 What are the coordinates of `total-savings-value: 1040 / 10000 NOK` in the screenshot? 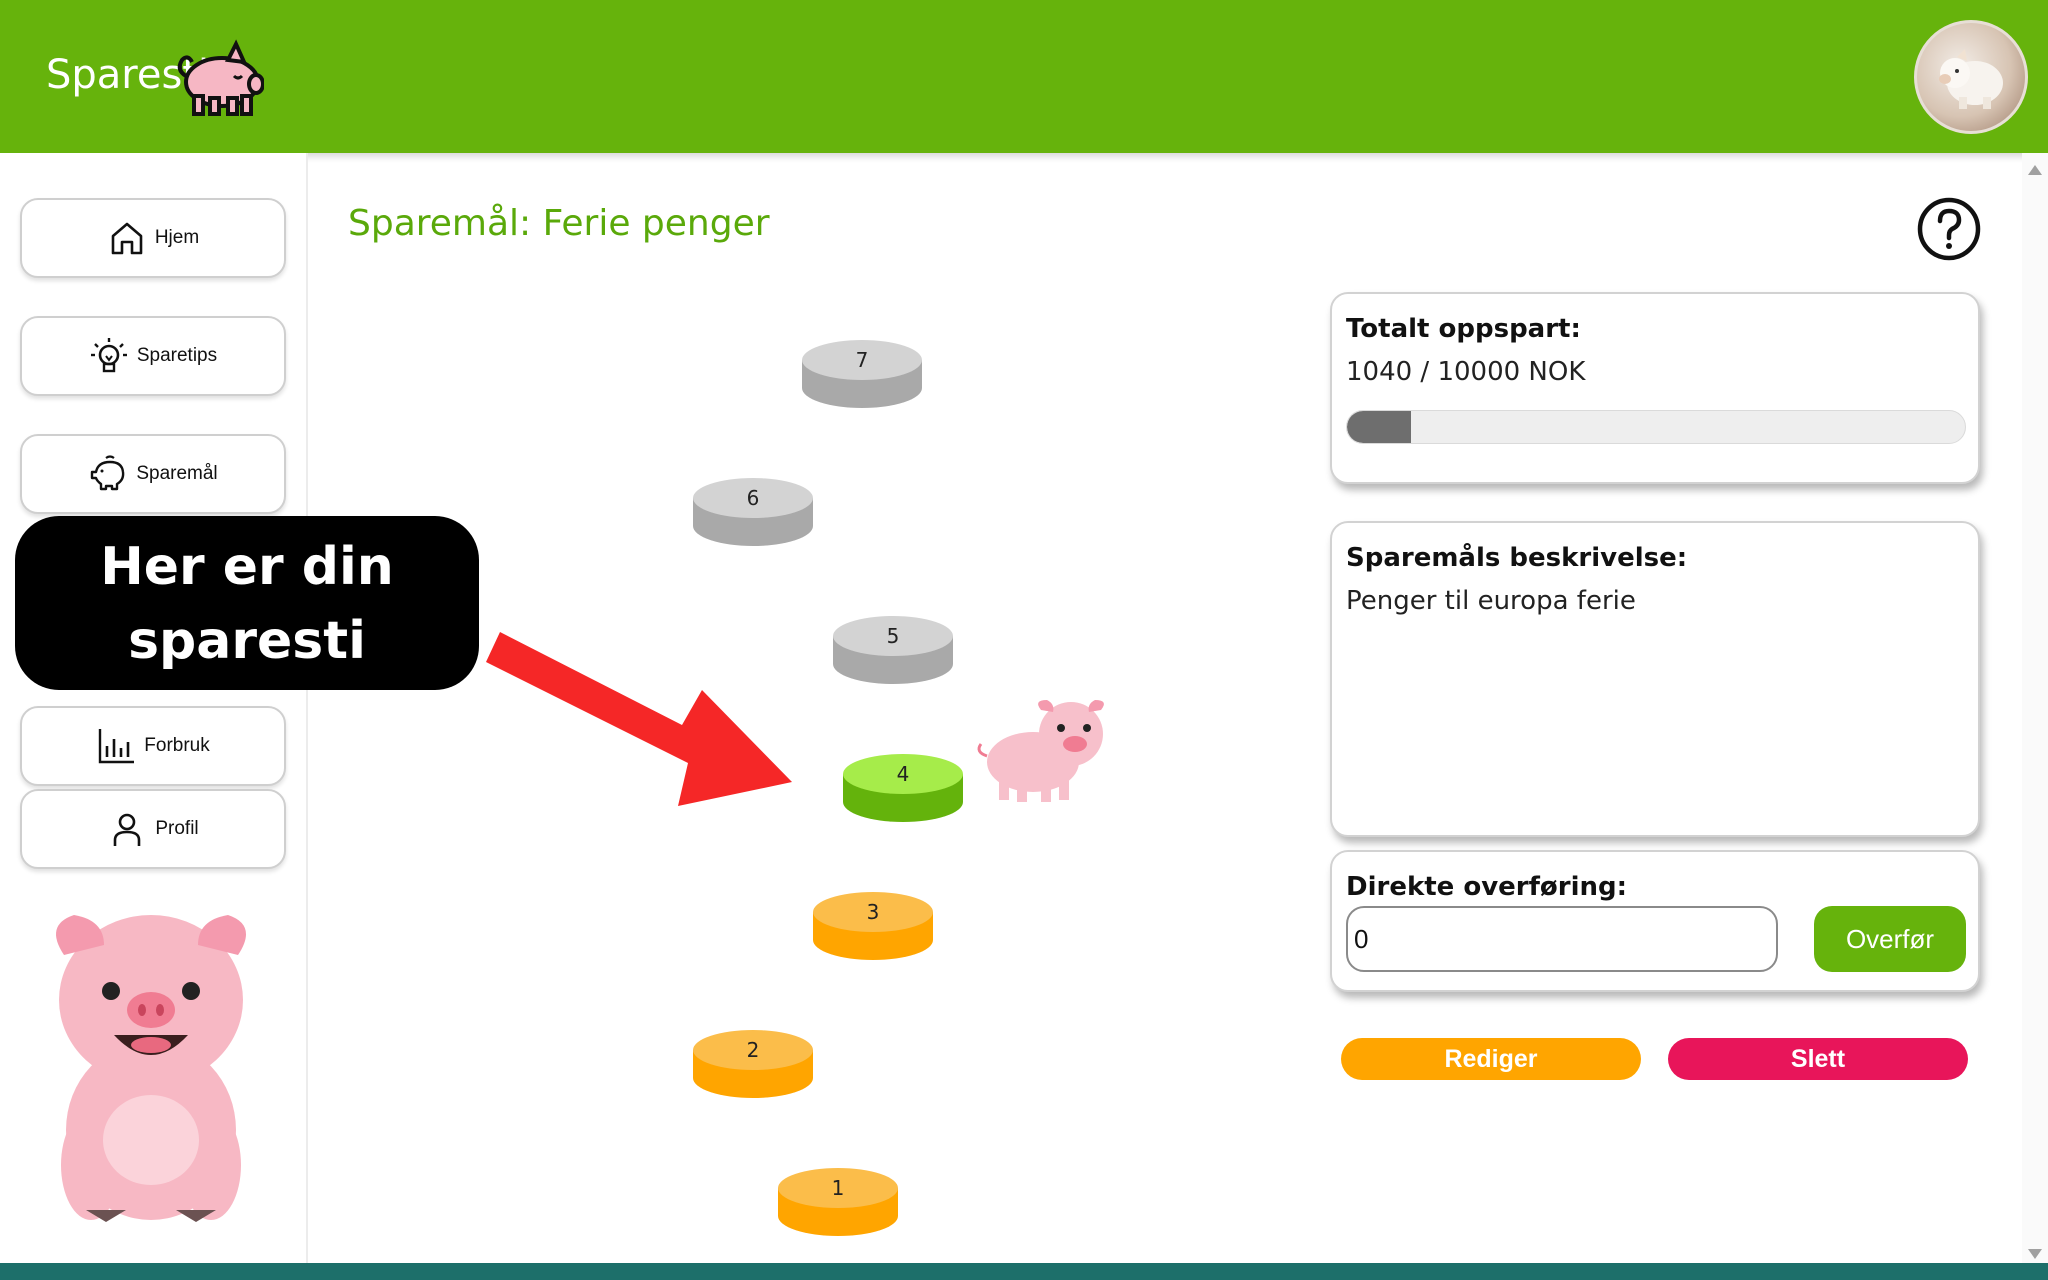 It's located at (1466, 372).